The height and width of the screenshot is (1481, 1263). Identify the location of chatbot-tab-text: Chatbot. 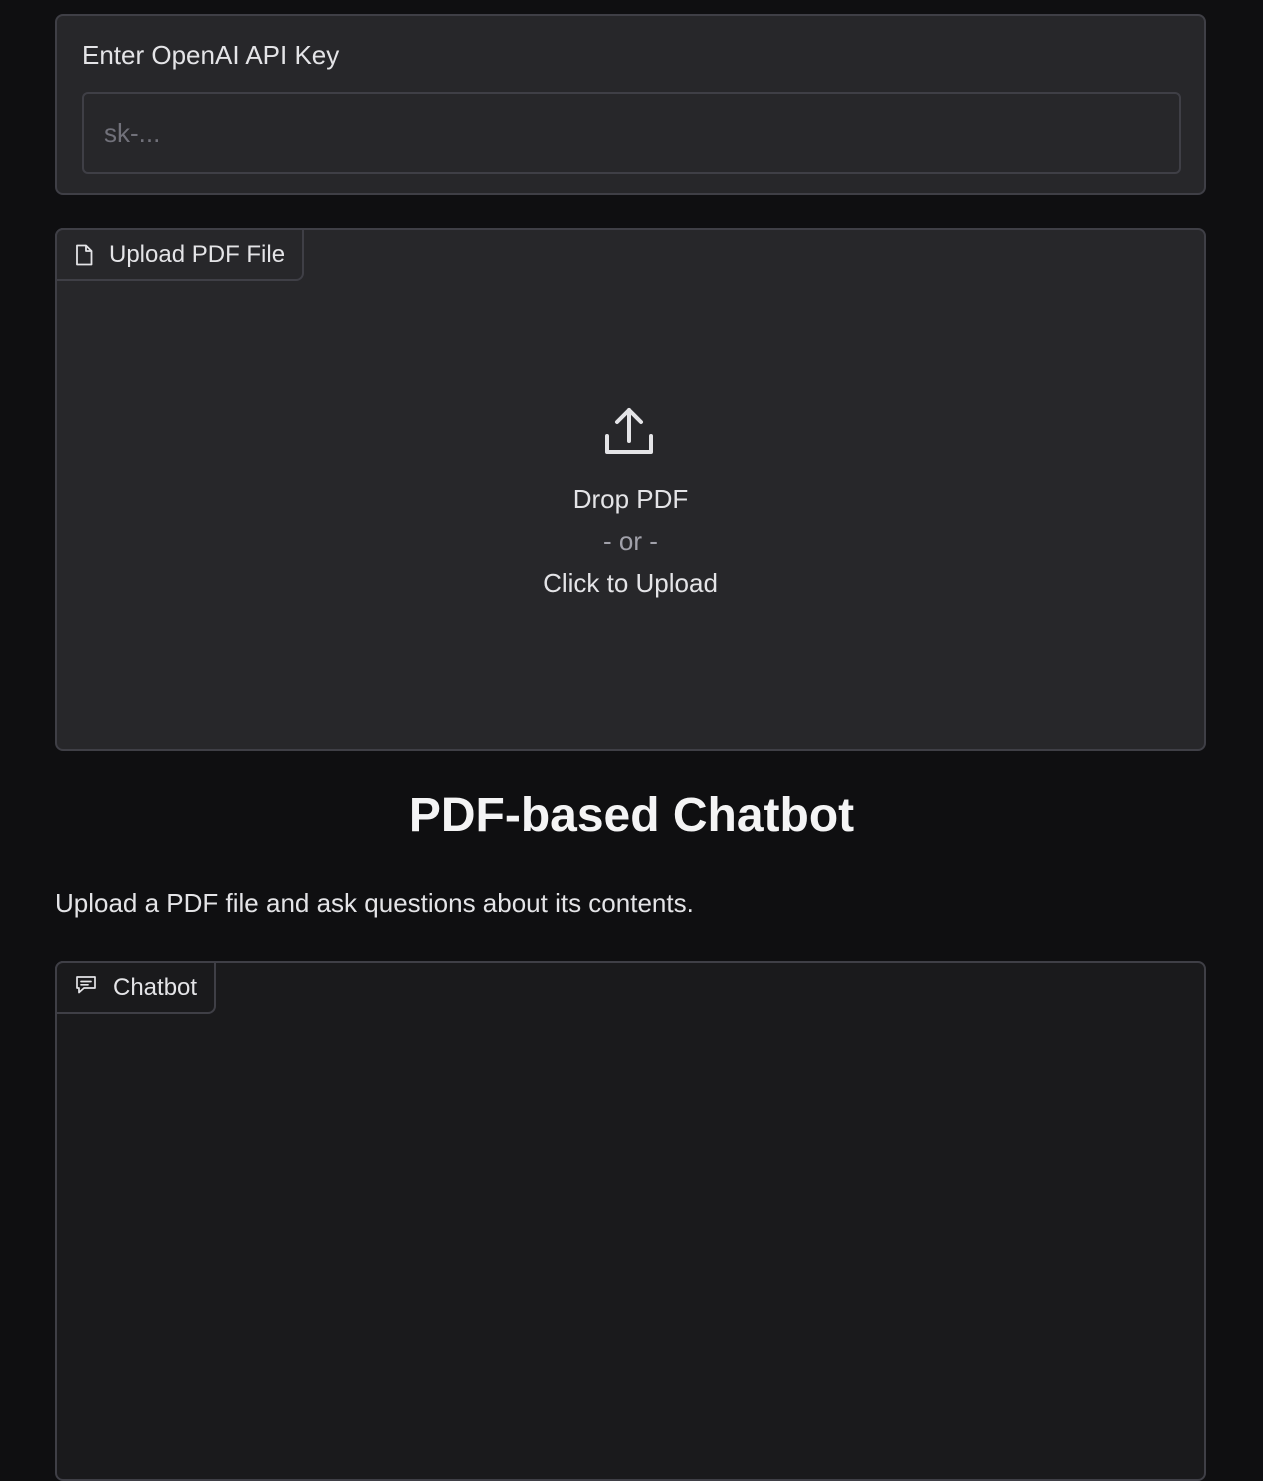
(155, 987).